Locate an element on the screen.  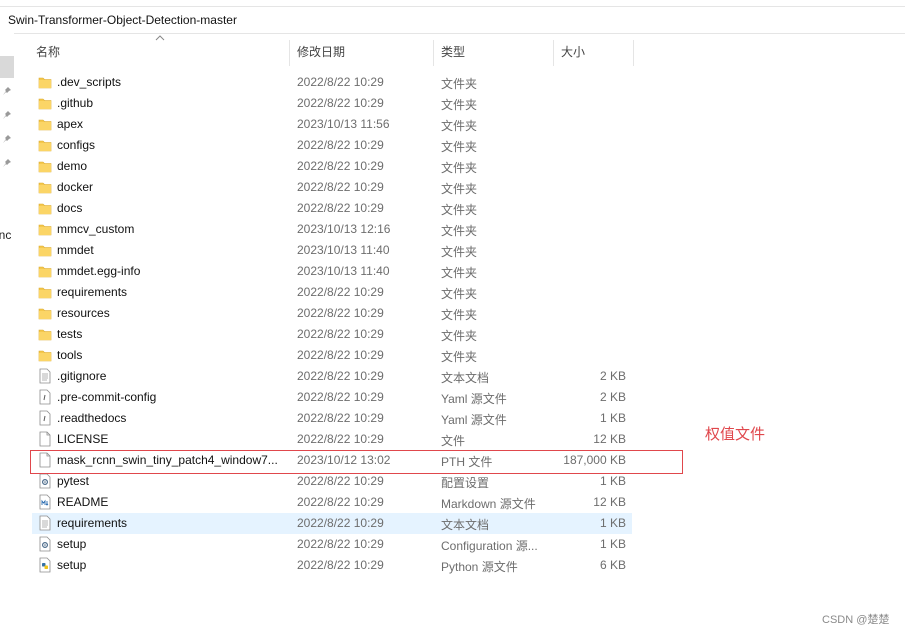
file-size: 2 KB is located at coordinates (612, 376).